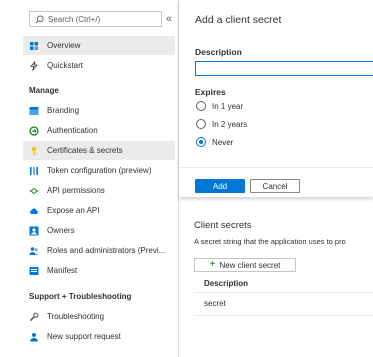 This screenshot has height=357, width=373. Describe the element at coordinates (210, 92) in the screenshot. I see `expires-label: Expires` at that location.